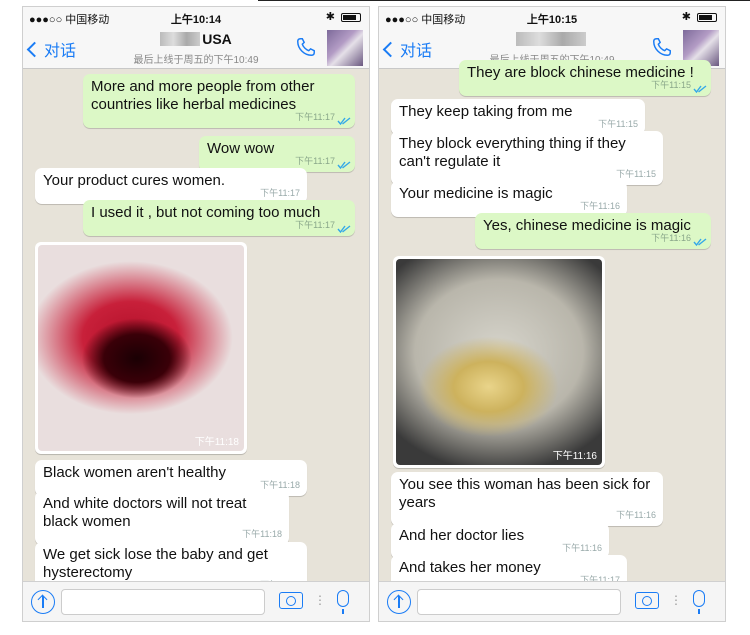  What do you see at coordinates (462, 535) in the screenshot?
I see `message-text: And her doctor lies` at bounding box center [462, 535].